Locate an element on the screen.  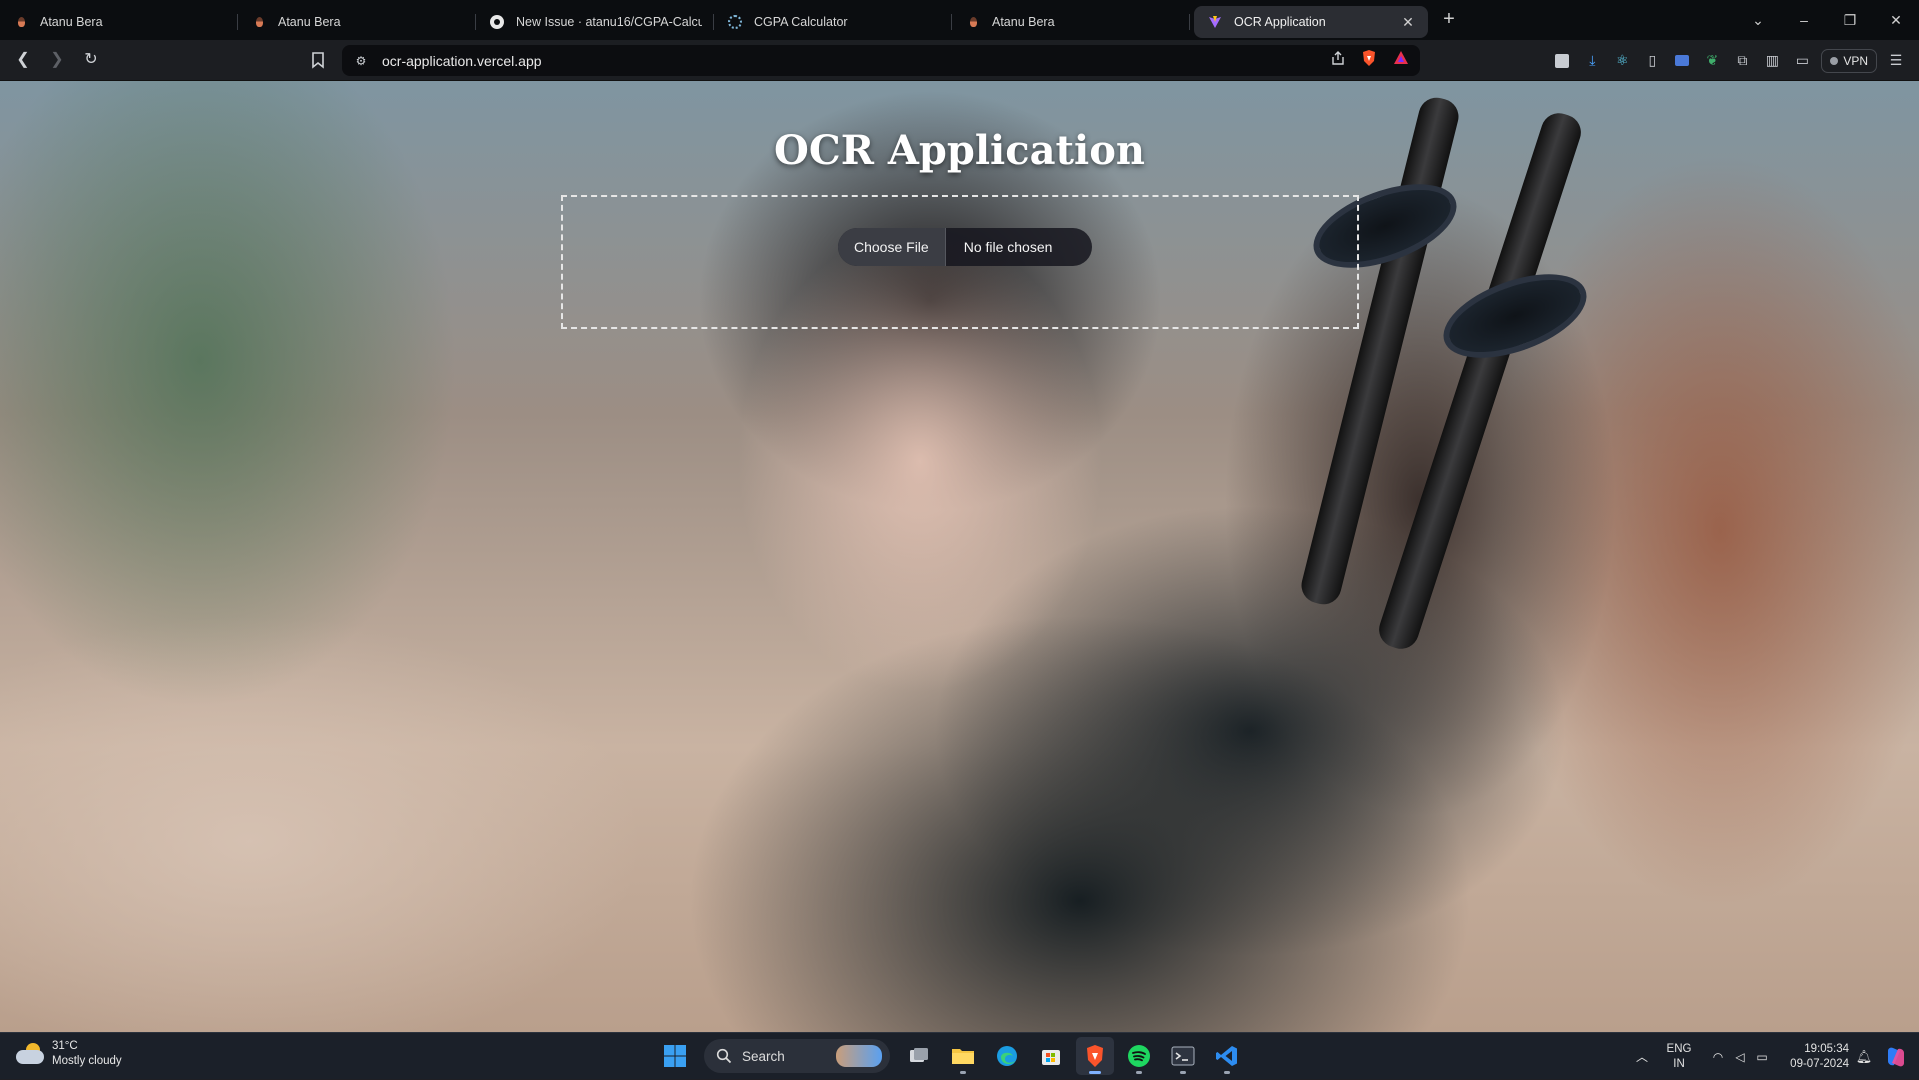
tab-title: OCR Application is located at coordinates (1280, 22).